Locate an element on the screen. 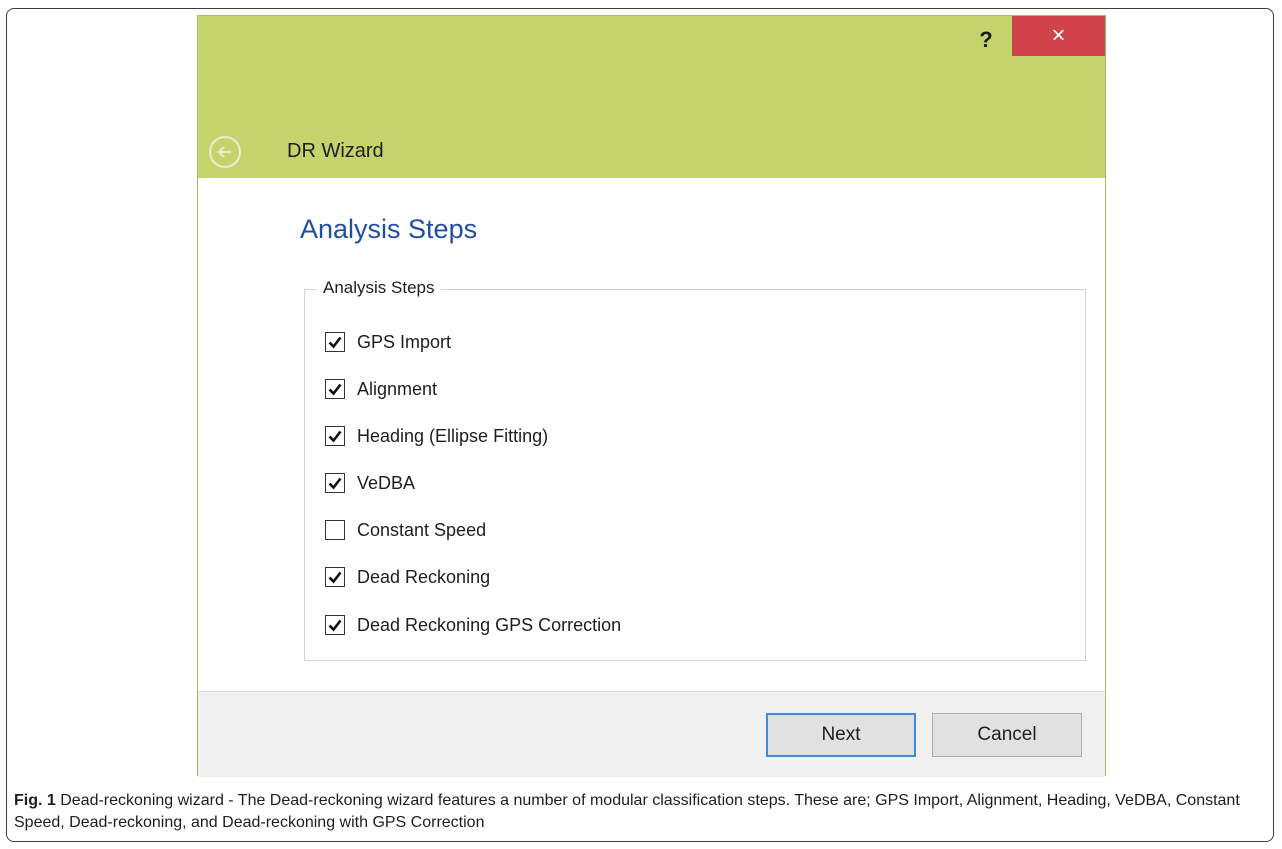  wizard-footer: Next Cancel is located at coordinates (651, 734).